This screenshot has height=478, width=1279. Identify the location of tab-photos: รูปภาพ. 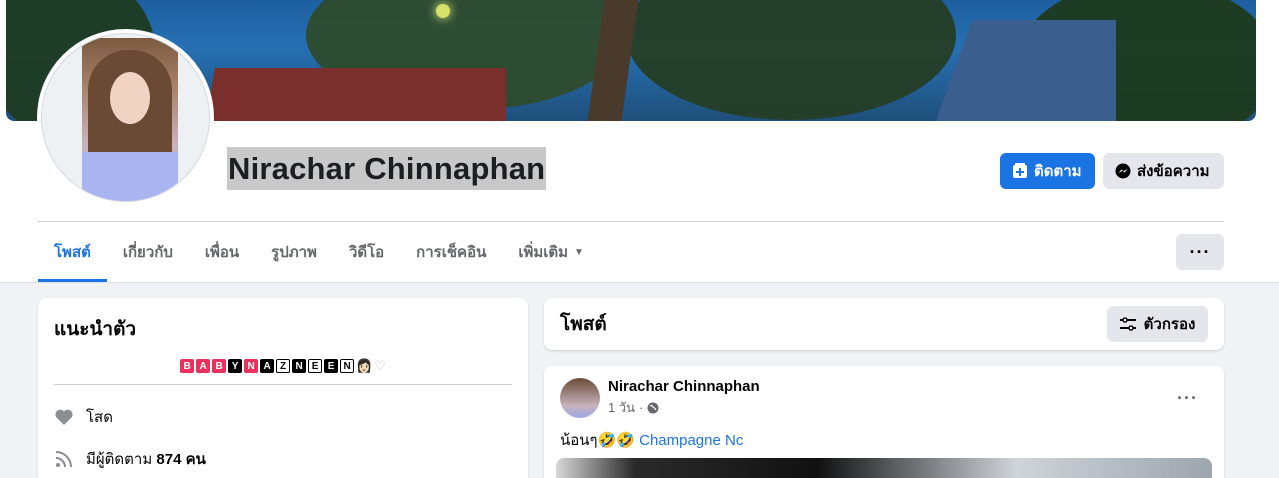
(294, 252).